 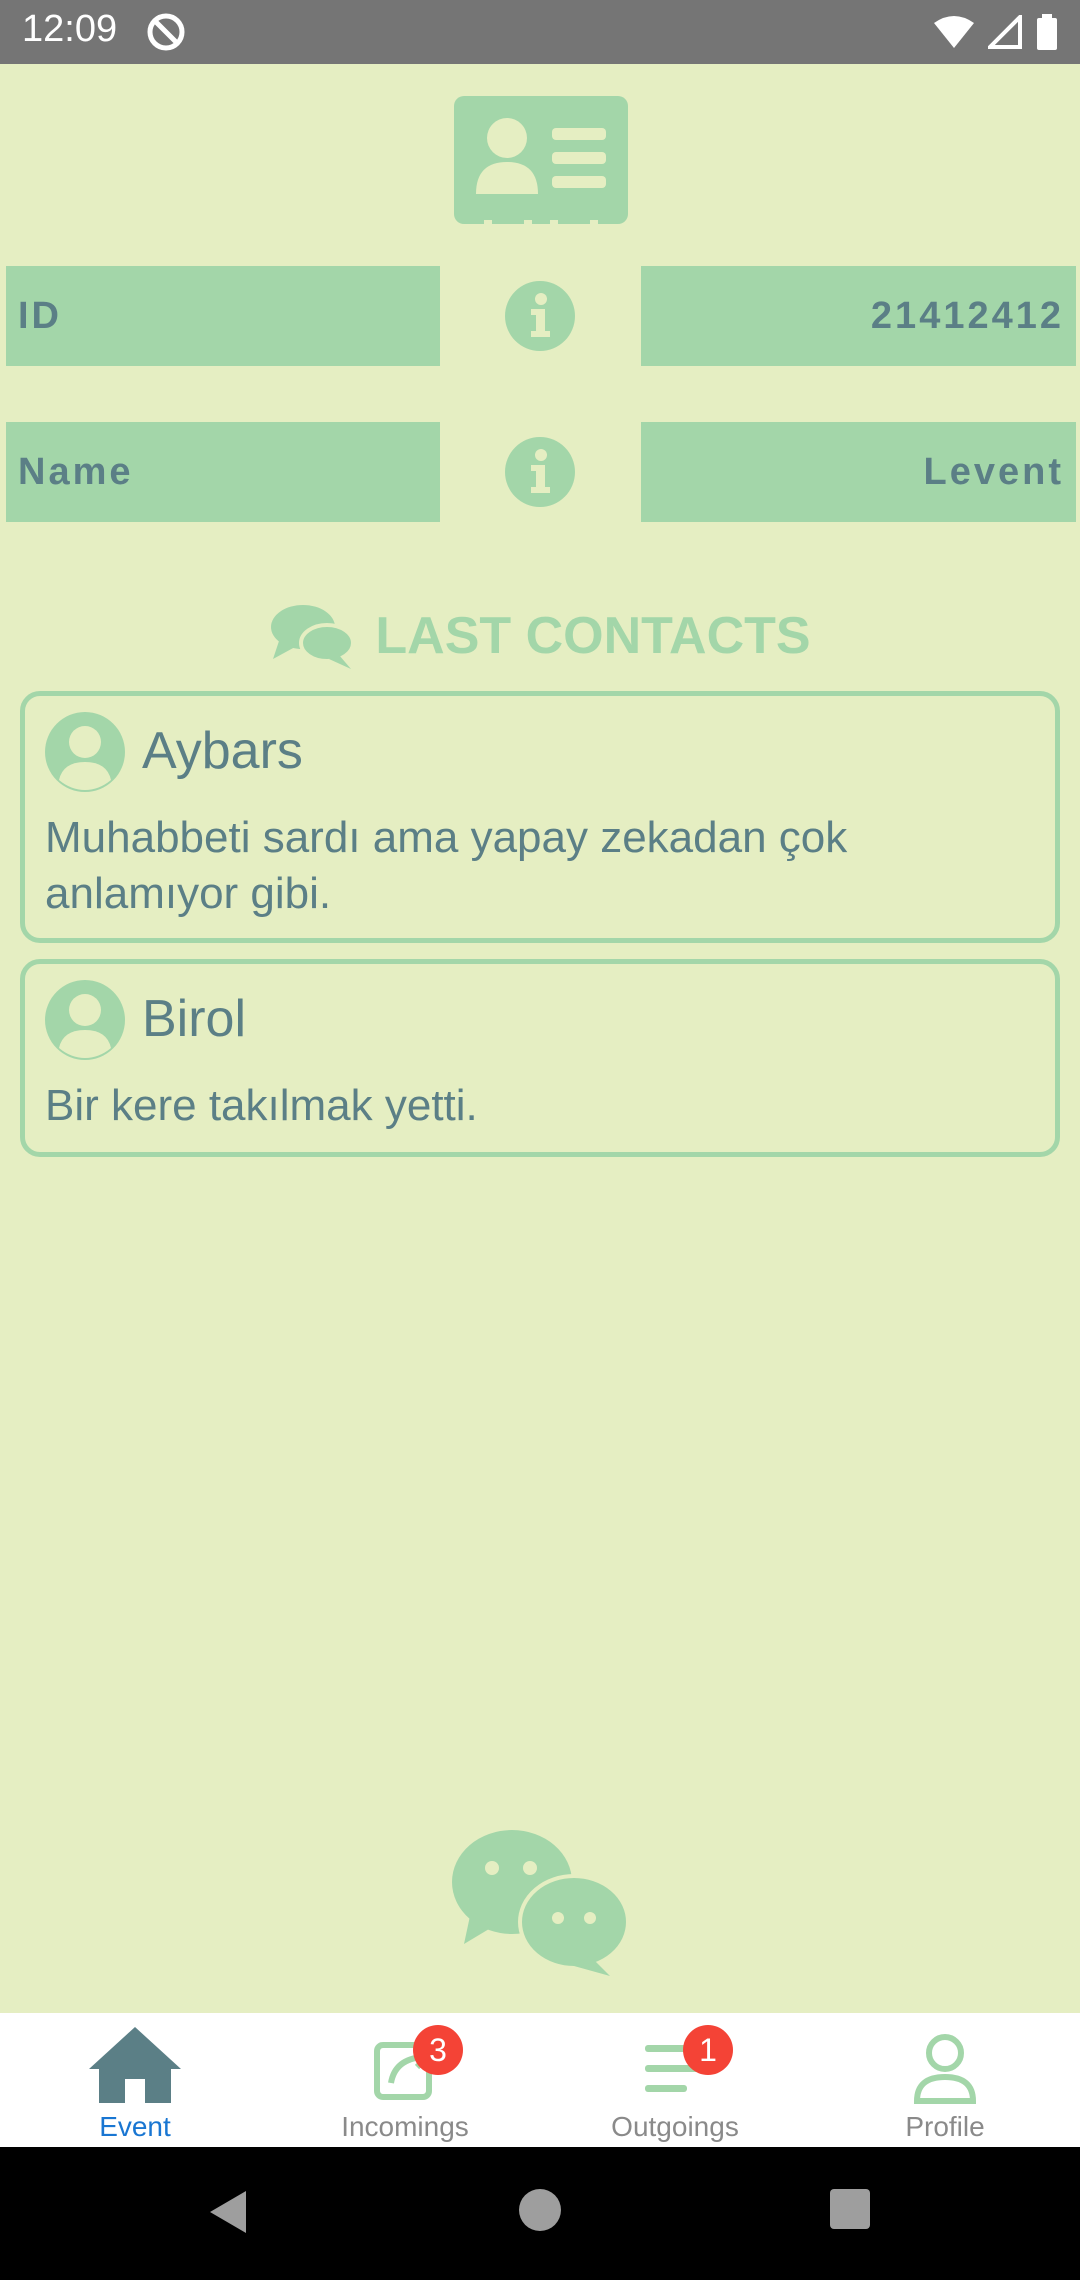 What do you see at coordinates (540, 32) in the screenshot?
I see `status-bar: 12:09` at bounding box center [540, 32].